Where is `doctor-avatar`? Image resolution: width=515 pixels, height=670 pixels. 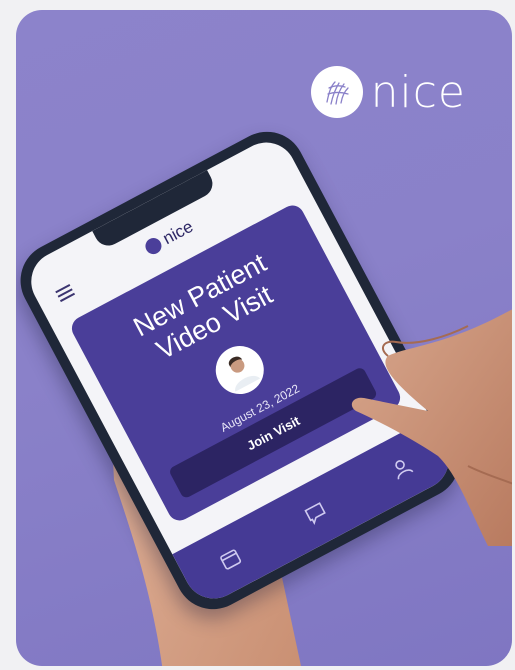 doctor-avatar is located at coordinates (240, 370).